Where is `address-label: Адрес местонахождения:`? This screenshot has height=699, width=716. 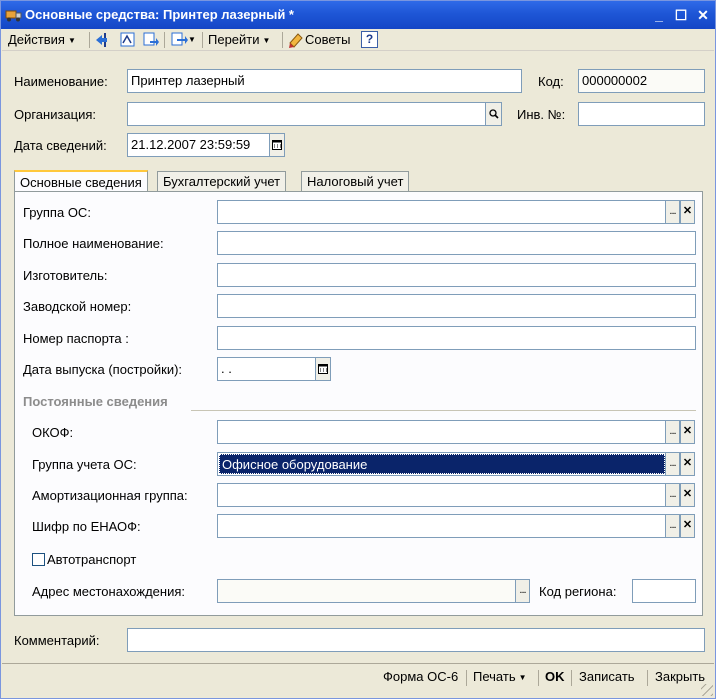 address-label: Адрес местонахождения: is located at coordinates (108, 591).